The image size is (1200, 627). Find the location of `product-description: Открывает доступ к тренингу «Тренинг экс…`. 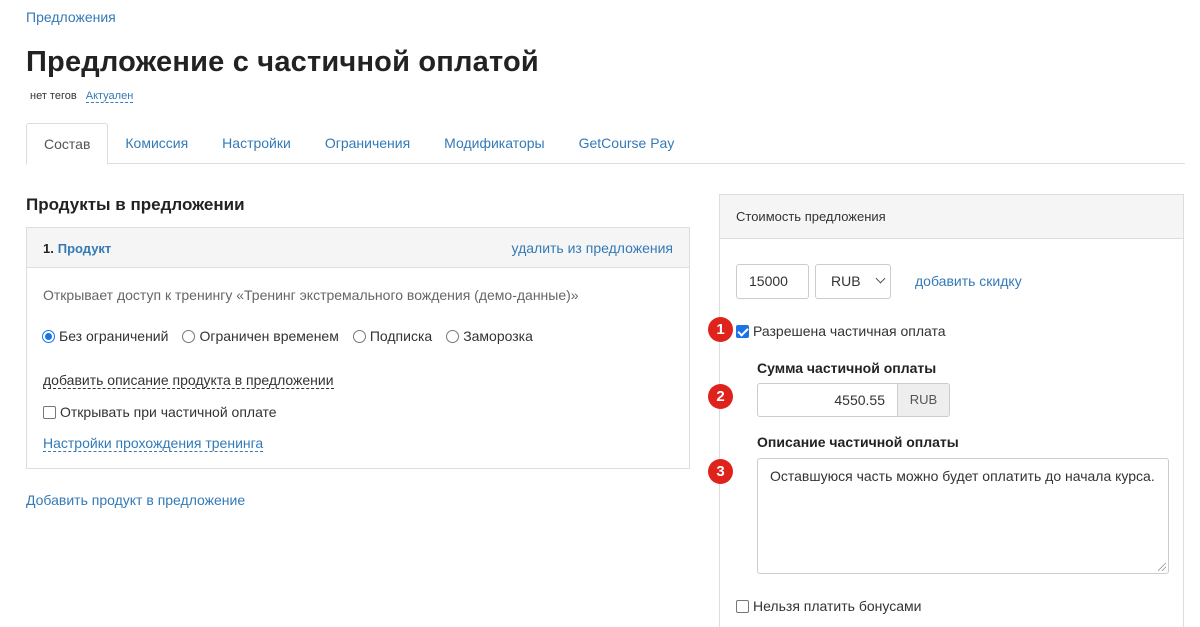

product-description: Открывает доступ к тренингу «Тренинг экс… is located at coordinates (311, 295).